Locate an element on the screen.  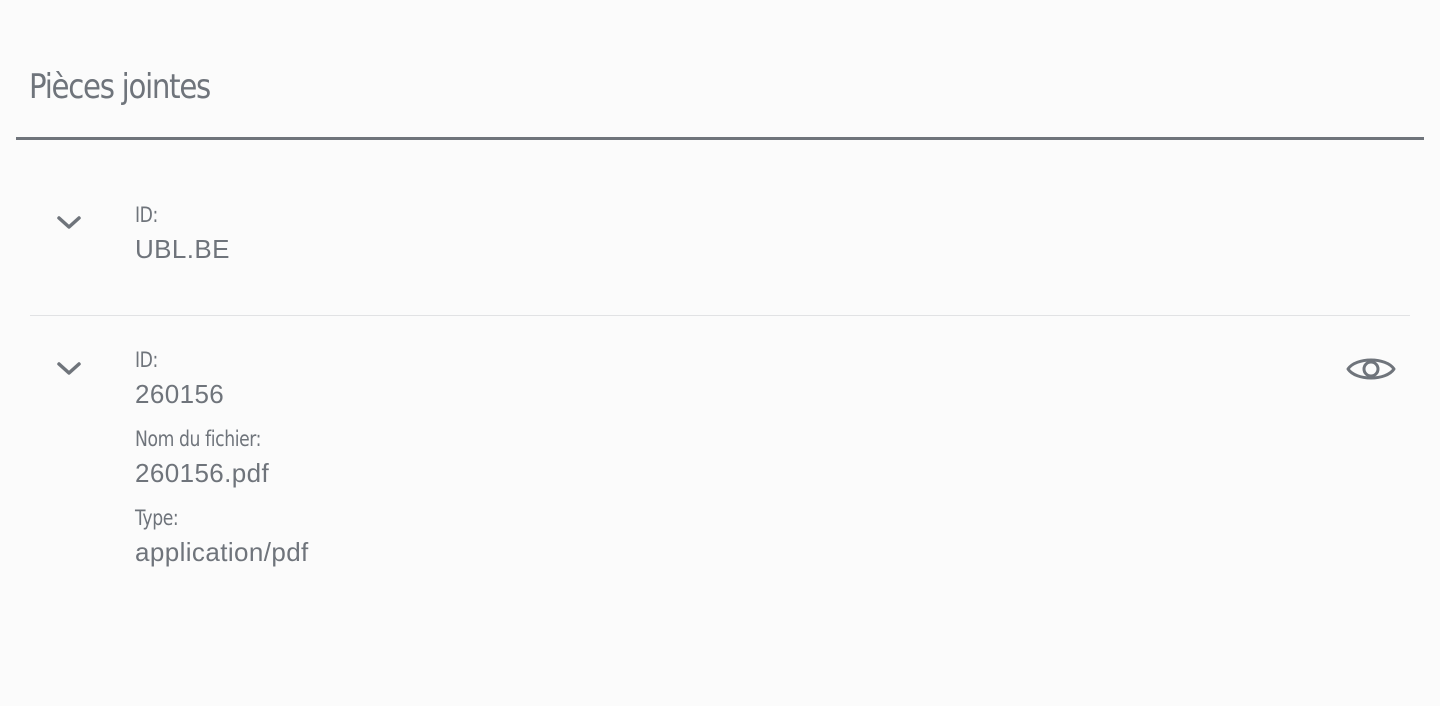
field-type: Type: application/pdf is located at coordinates (222, 536).